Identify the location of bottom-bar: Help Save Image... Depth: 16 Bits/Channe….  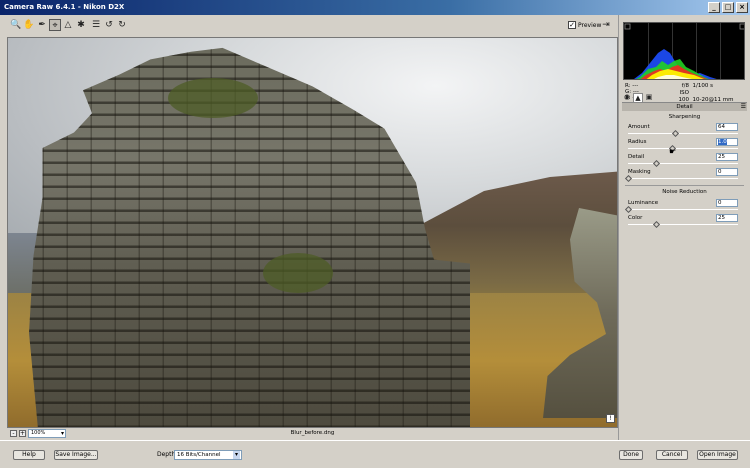
(375, 454).